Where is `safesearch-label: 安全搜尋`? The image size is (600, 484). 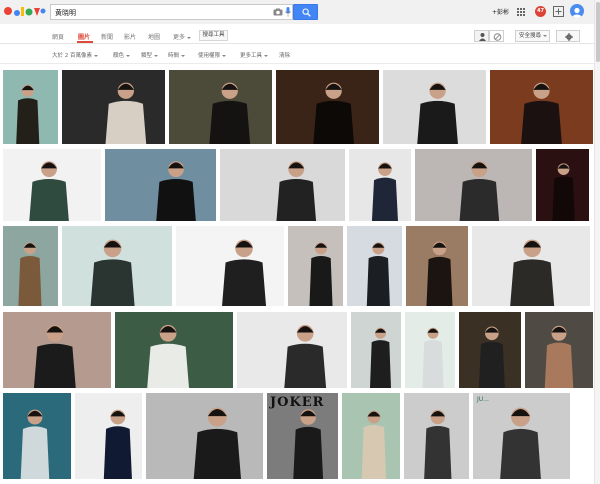
safesearch-label: 安全搜尋 is located at coordinates (530, 36).